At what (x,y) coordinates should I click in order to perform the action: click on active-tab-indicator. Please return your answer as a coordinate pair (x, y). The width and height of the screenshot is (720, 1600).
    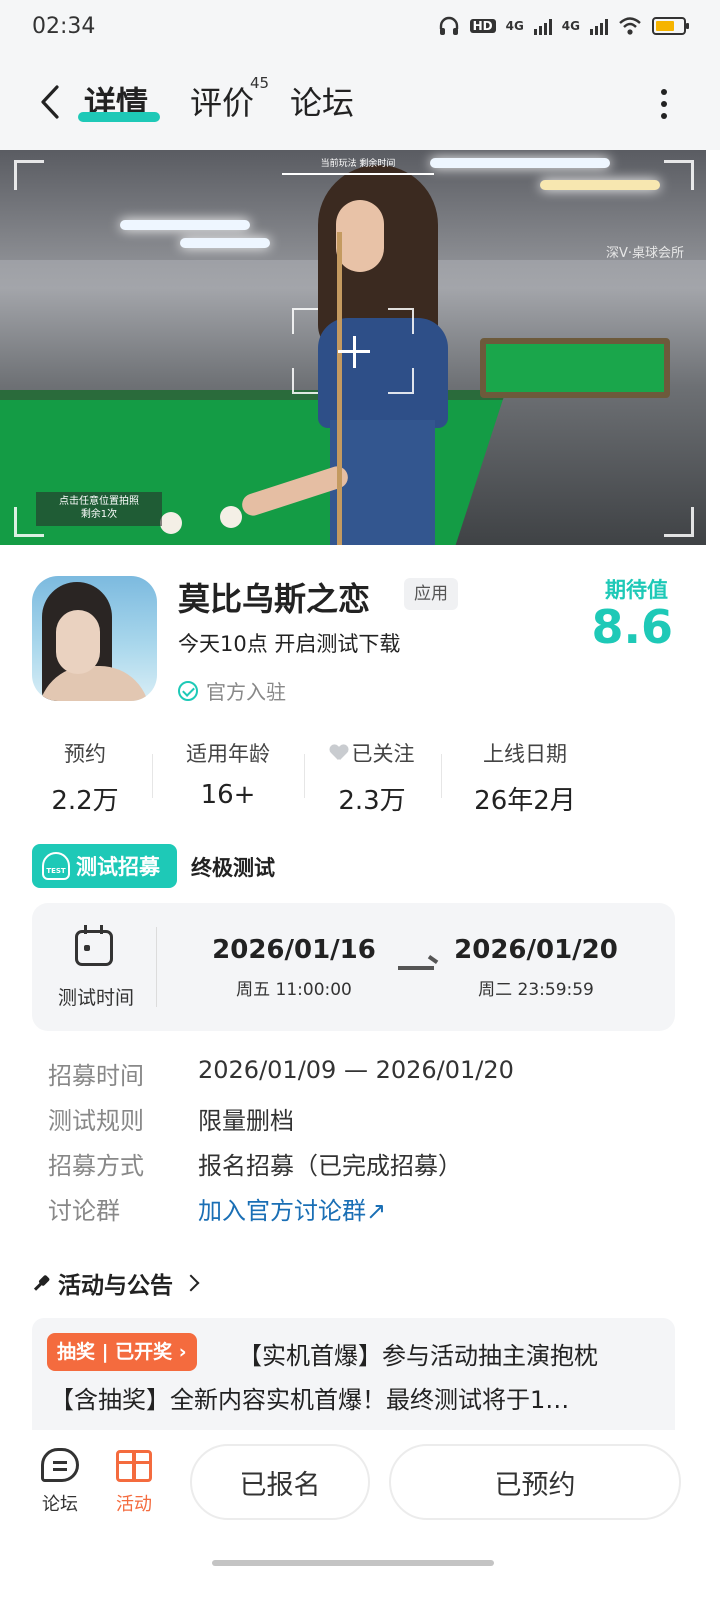
    Looking at the image, I should click on (119, 117).